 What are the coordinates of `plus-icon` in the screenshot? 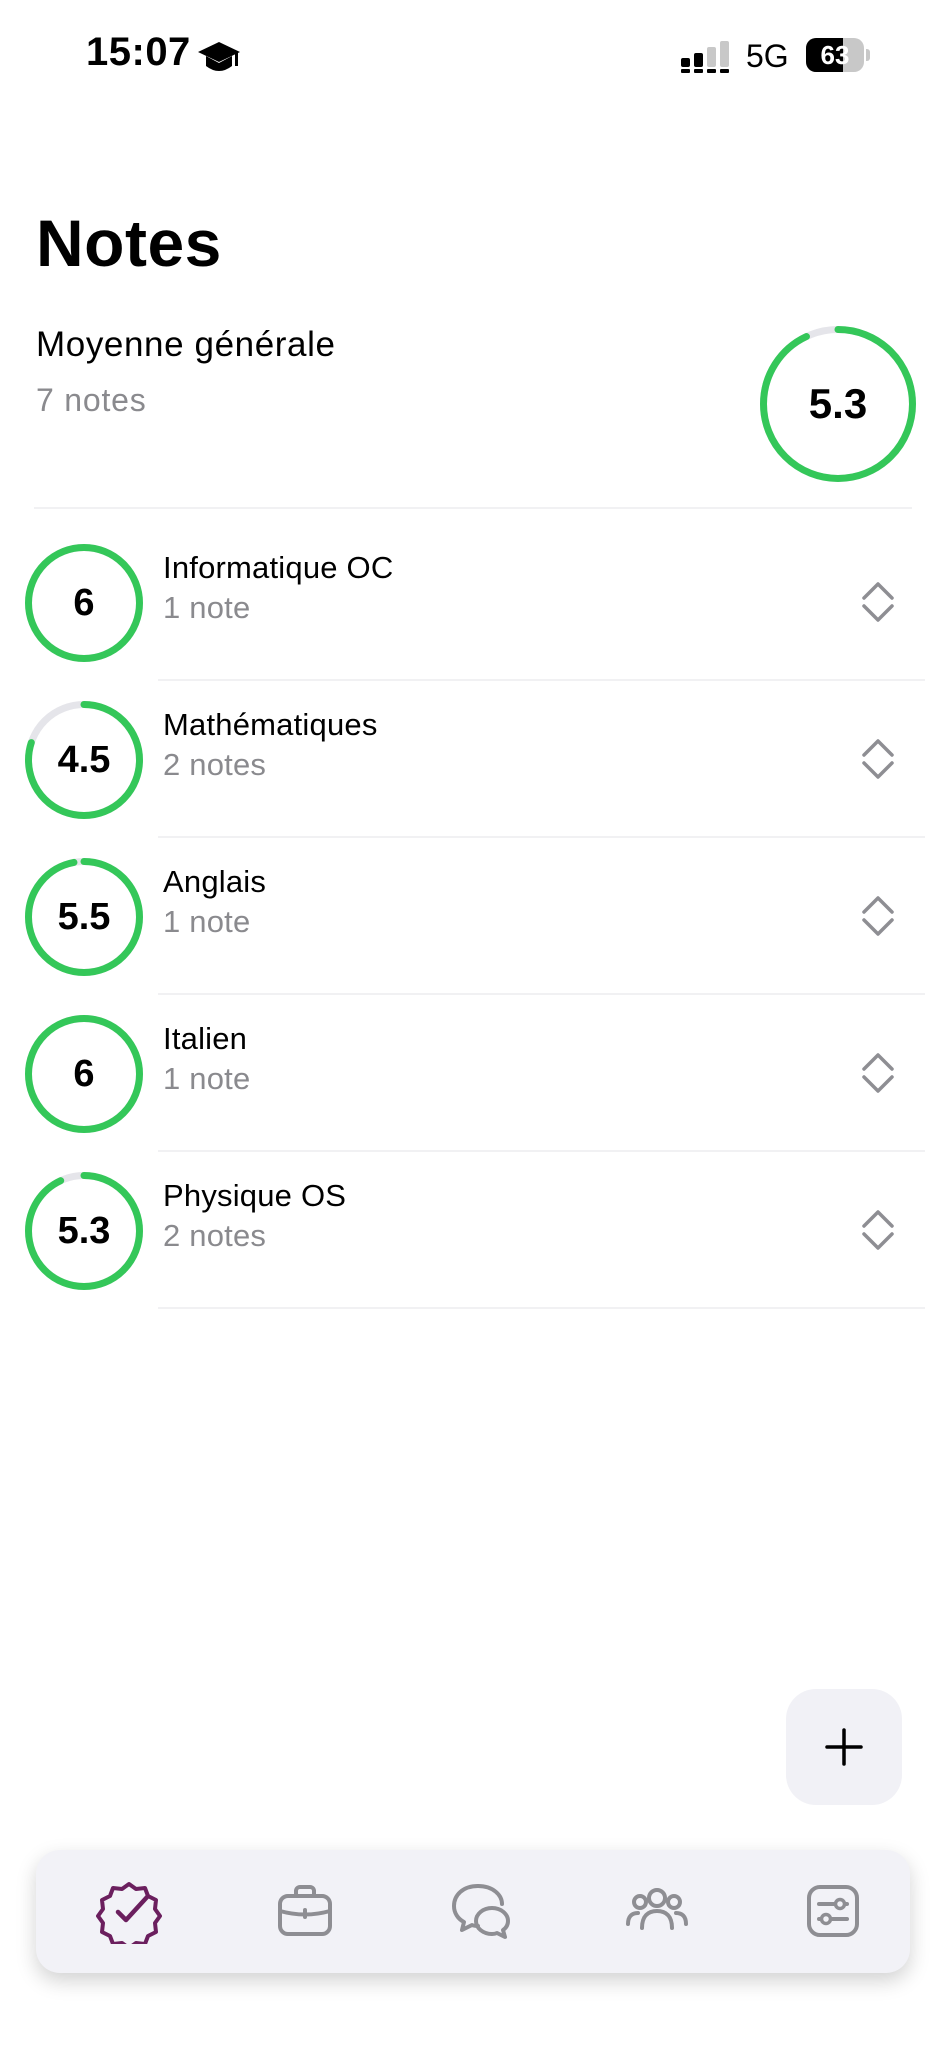 It's located at (844, 1747).